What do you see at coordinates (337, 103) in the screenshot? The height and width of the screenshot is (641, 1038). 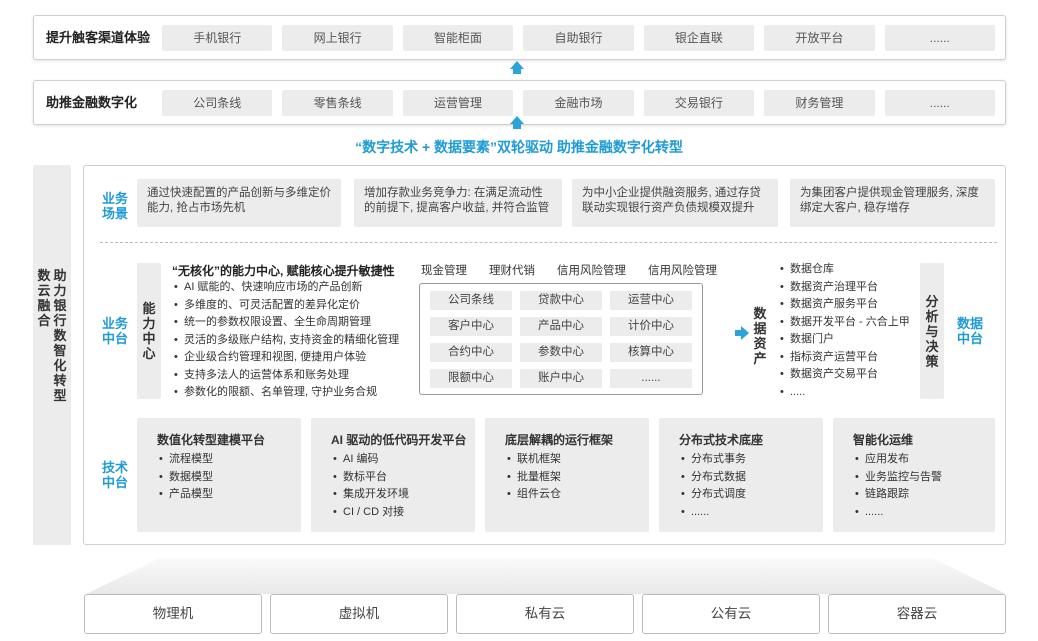 I see `finance-item: 零售条线` at bounding box center [337, 103].